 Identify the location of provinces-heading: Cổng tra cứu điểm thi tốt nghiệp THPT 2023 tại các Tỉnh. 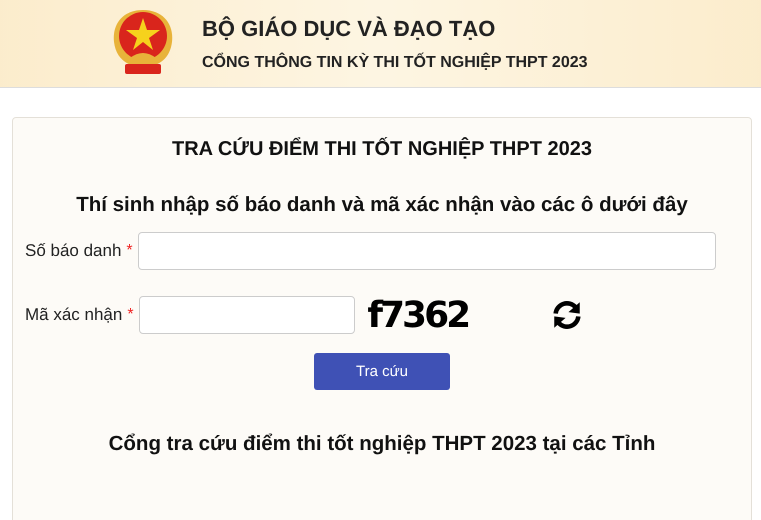
(382, 444).